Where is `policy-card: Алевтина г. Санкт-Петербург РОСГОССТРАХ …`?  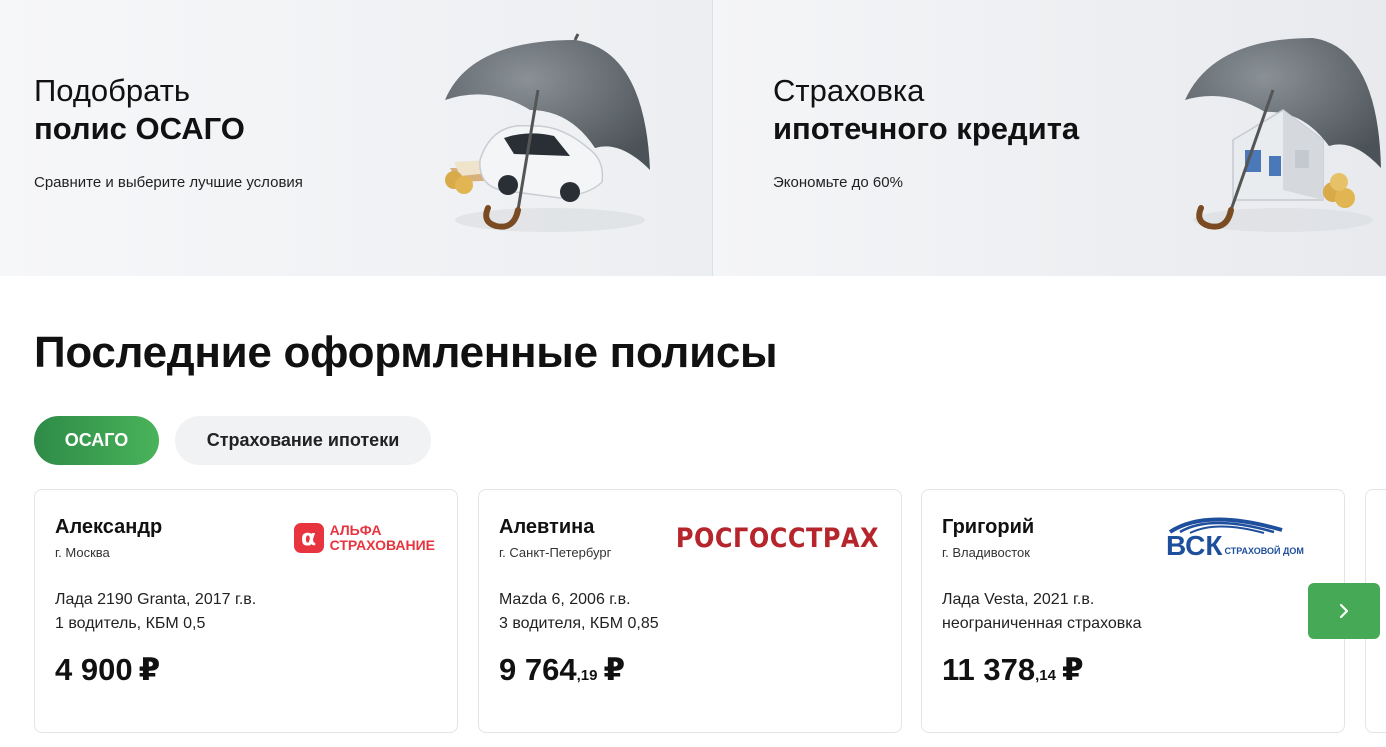
policy-card: Алевтина г. Санкт-Петербург РОСГОССТРАХ … is located at coordinates (690, 611).